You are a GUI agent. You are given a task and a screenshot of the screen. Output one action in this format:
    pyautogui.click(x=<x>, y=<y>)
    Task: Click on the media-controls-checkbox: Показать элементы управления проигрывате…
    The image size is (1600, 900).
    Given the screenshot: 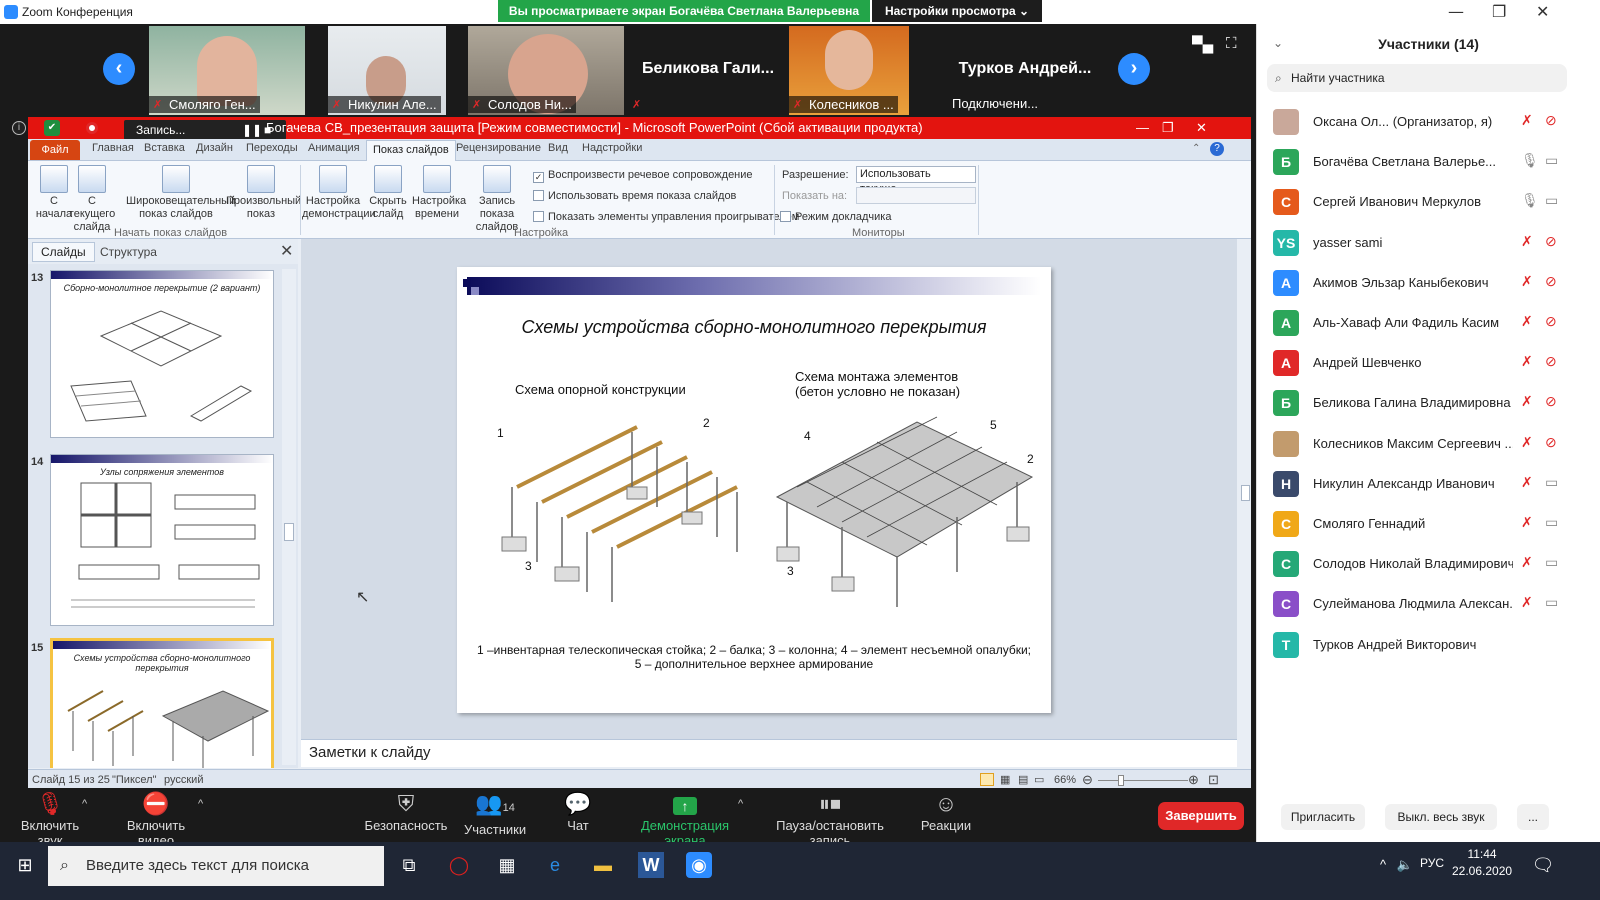 What is the action you would take?
    pyautogui.click(x=666, y=217)
    